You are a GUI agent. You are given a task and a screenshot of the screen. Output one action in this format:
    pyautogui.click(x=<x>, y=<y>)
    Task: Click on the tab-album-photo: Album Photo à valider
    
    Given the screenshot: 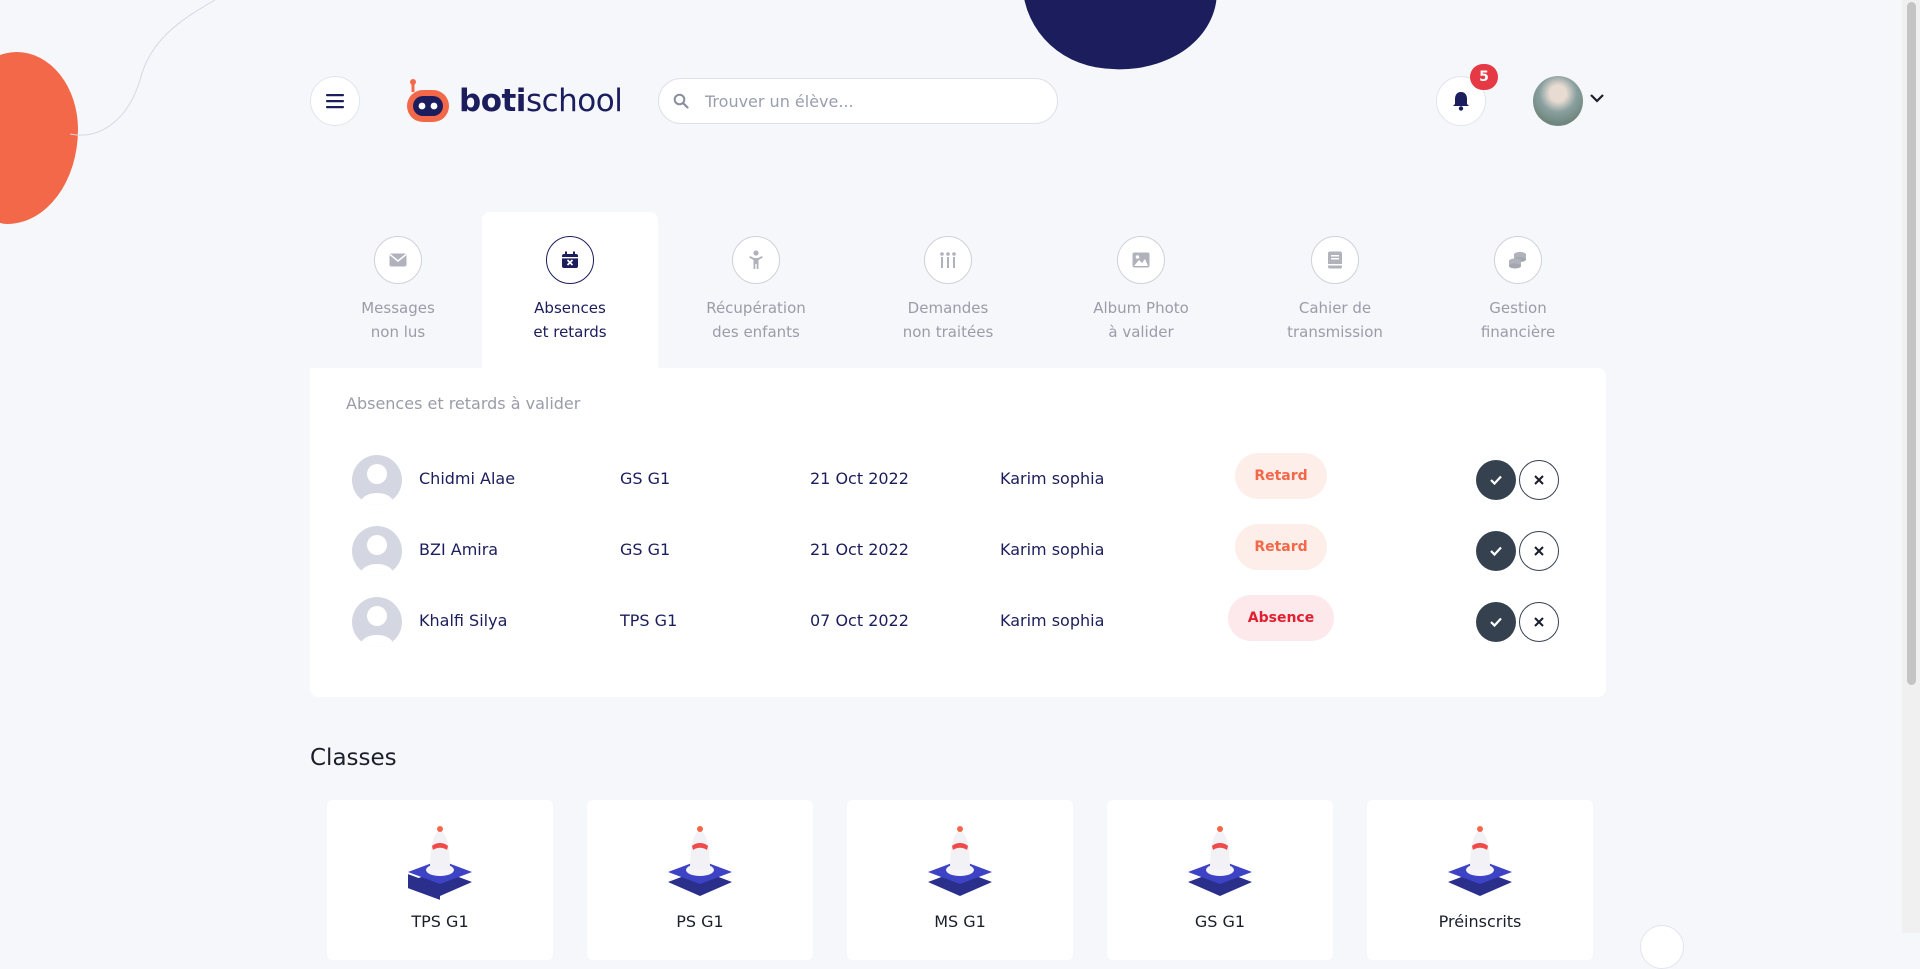 What is the action you would take?
    pyautogui.click(x=1141, y=290)
    